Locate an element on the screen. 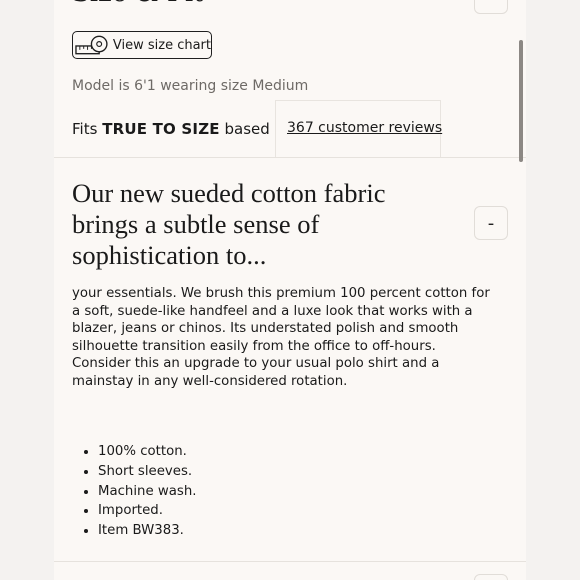 The image size is (580, 580). scrollbar-thumb is located at coordinates (521, 101).